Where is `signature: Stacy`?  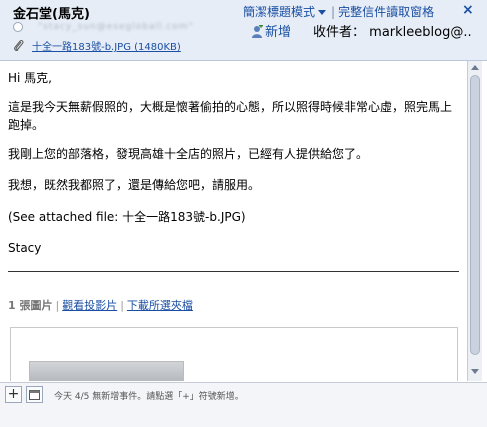
signature: Stacy is located at coordinates (25, 248).